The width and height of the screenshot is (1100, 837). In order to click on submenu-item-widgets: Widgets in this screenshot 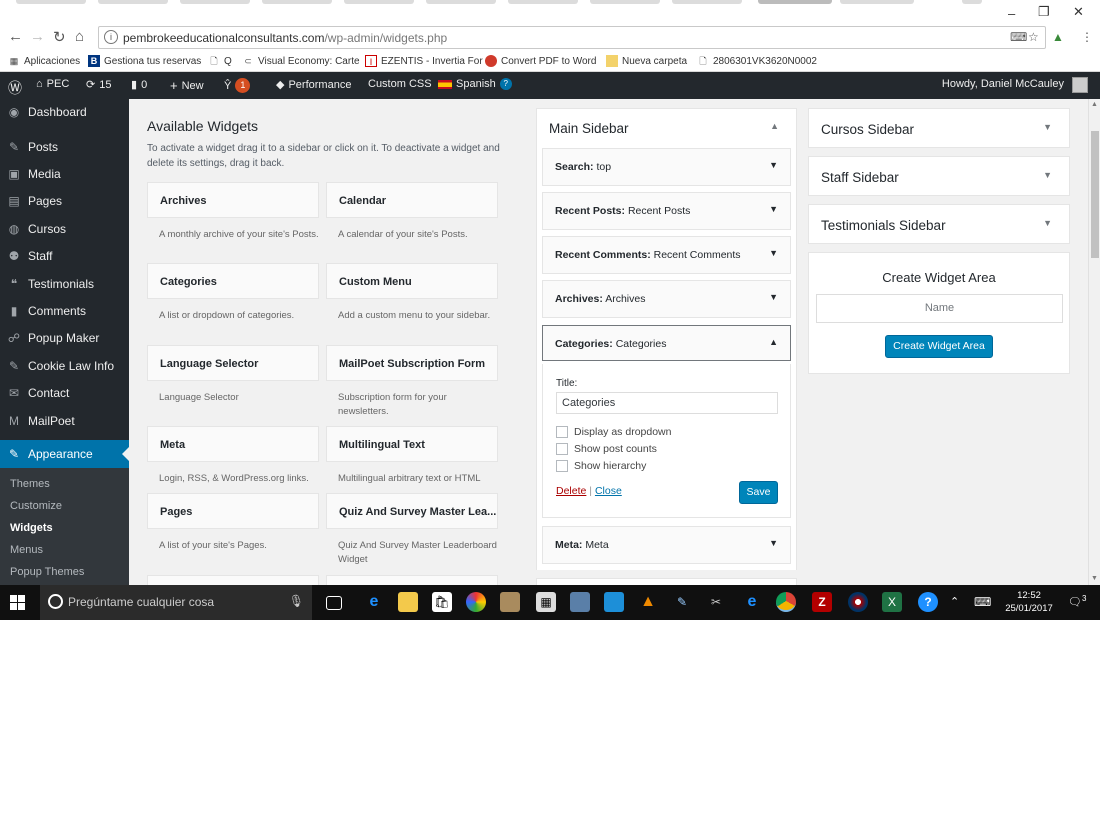, I will do `click(31, 528)`.